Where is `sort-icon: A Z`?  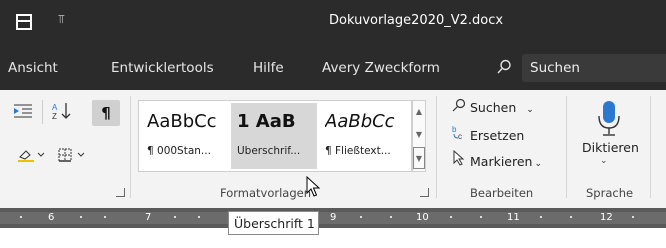 sort-icon: A Z is located at coordinates (63, 112).